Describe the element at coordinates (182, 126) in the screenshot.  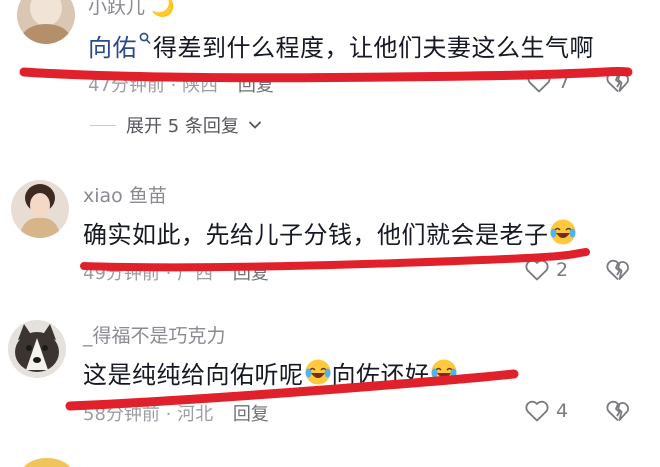
I see `expand-replies-label: 展开 5 条回复` at that location.